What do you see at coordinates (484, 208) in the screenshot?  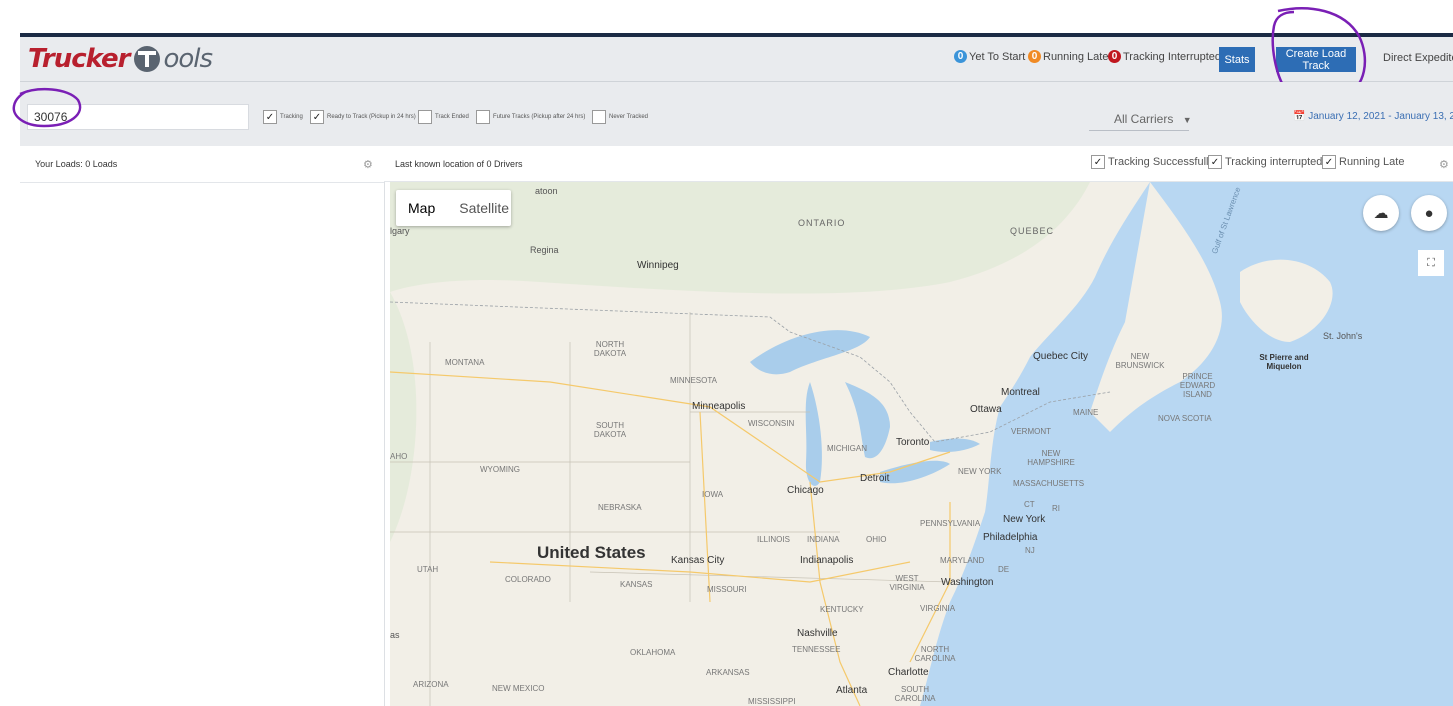 I see `map-type-satellite-button: Satellite` at bounding box center [484, 208].